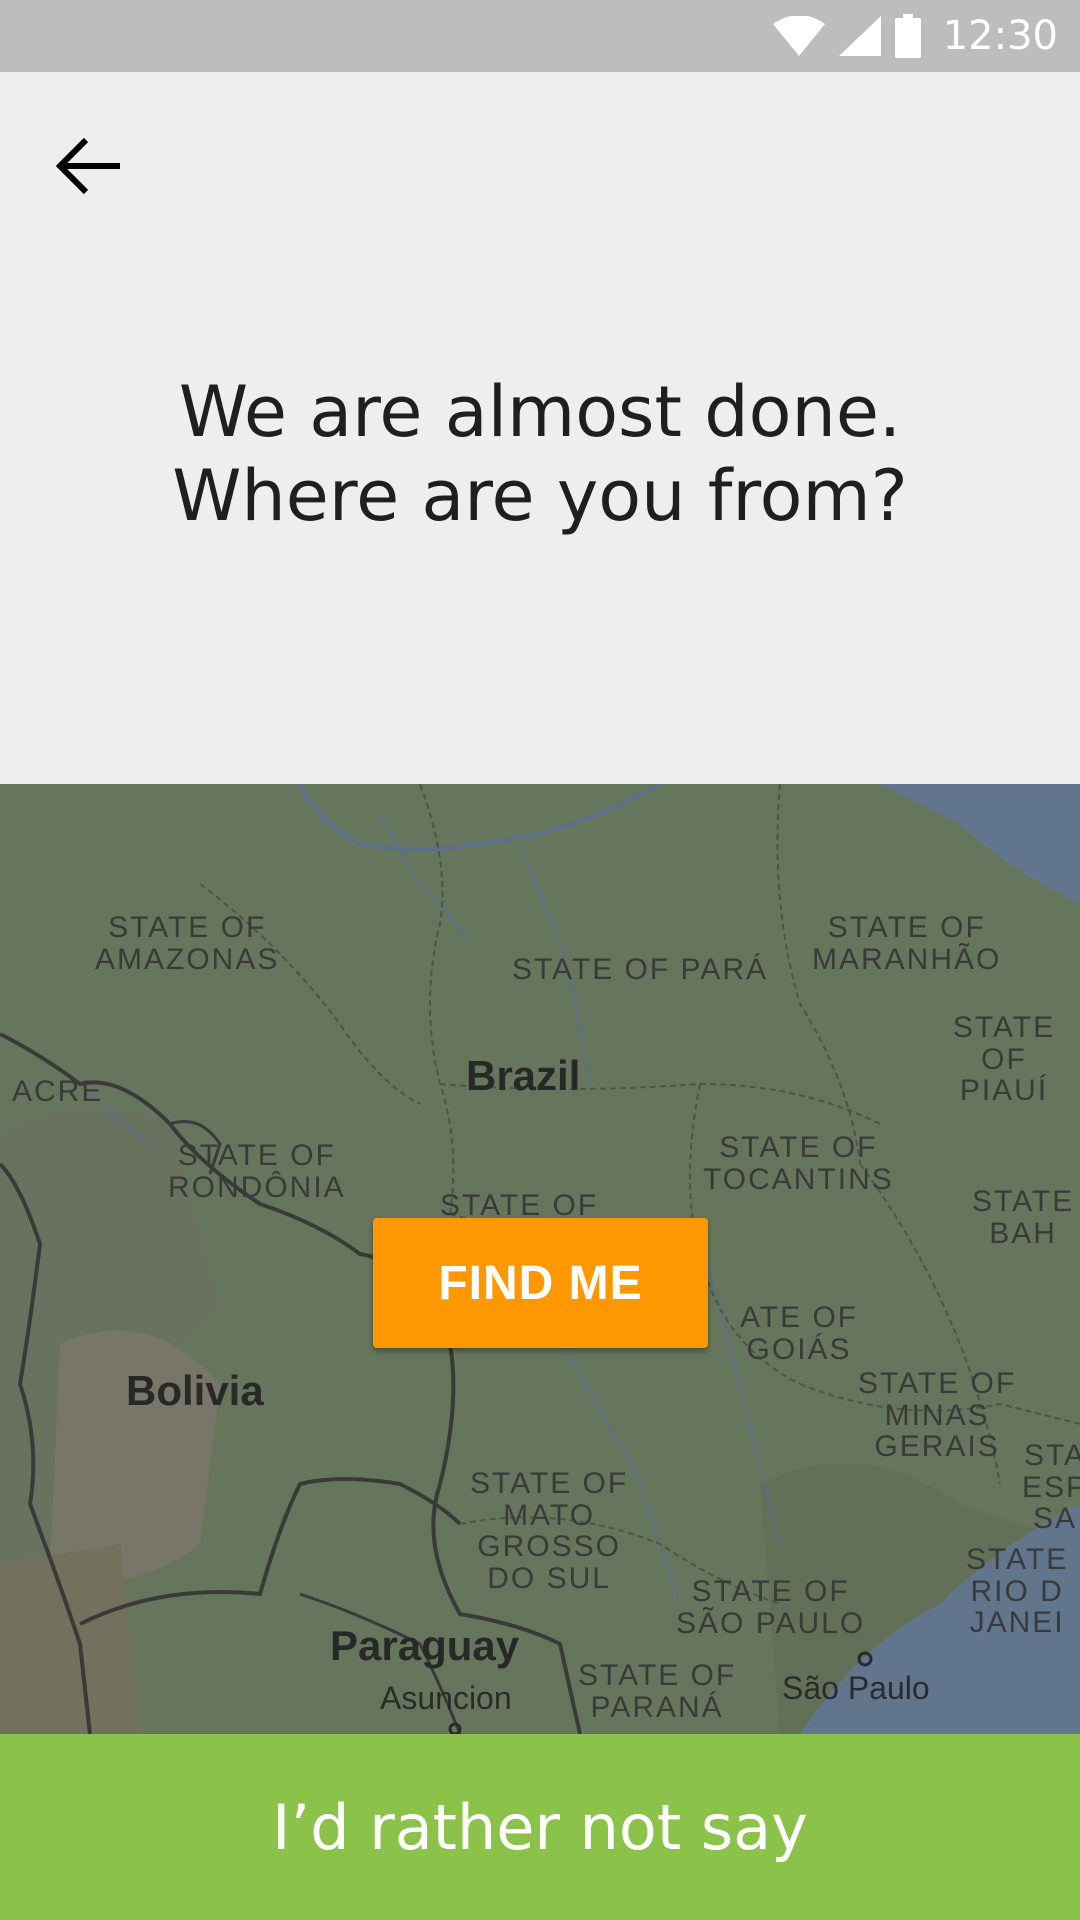 The width and height of the screenshot is (1080, 1920). I want to click on status-bar: 12:30, so click(540, 36).